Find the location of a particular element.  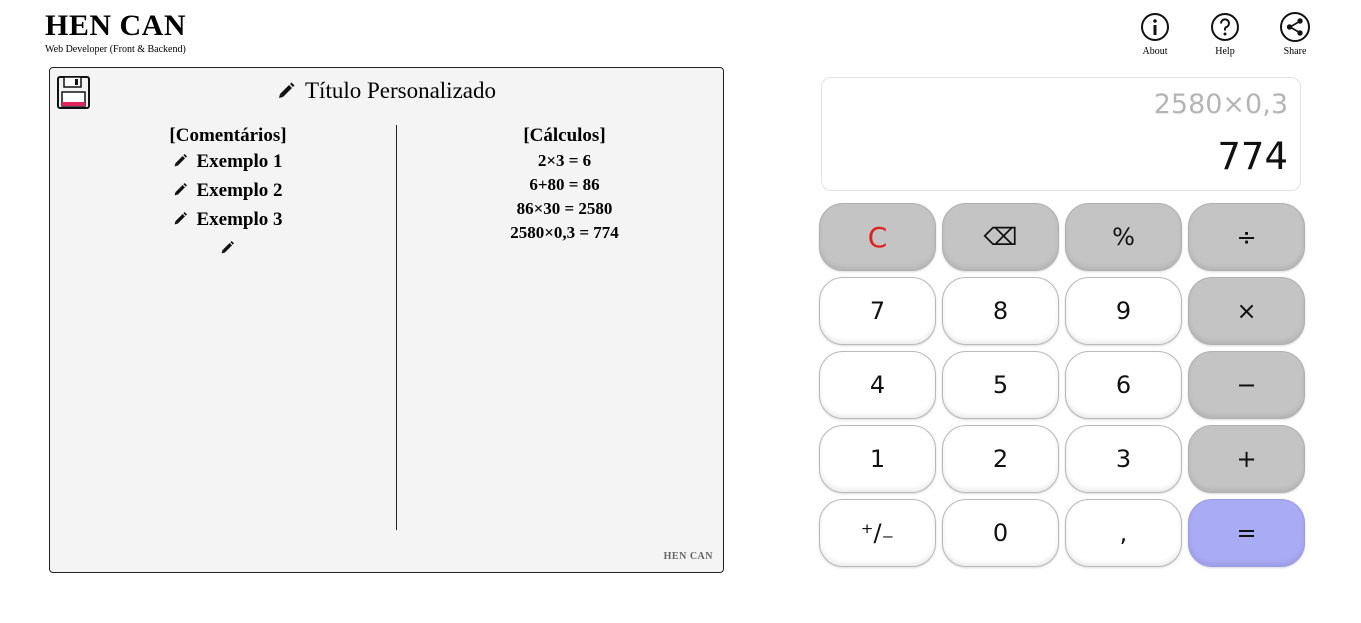

key-label: 5 is located at coordinates (1000, 385).